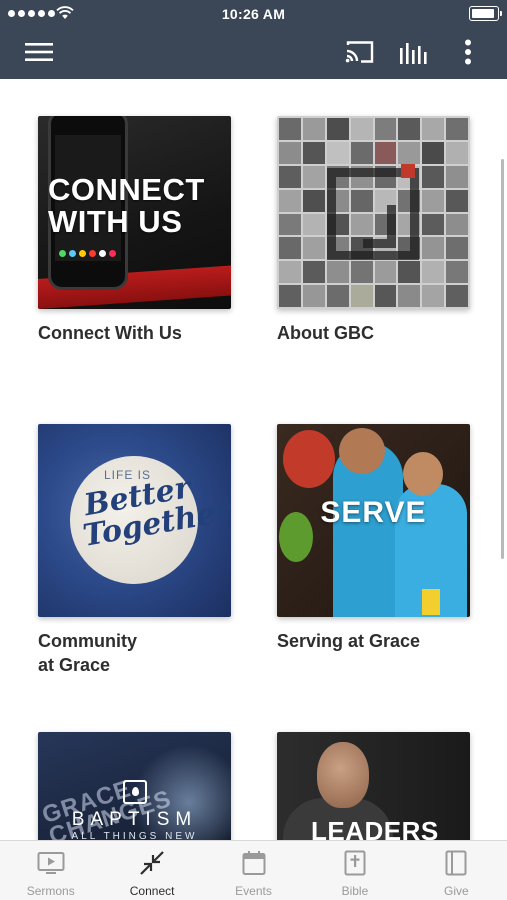 The width and height of the screenshot is (507, 900). I want to click on about-gbc-collage-image, so click(373, 212).